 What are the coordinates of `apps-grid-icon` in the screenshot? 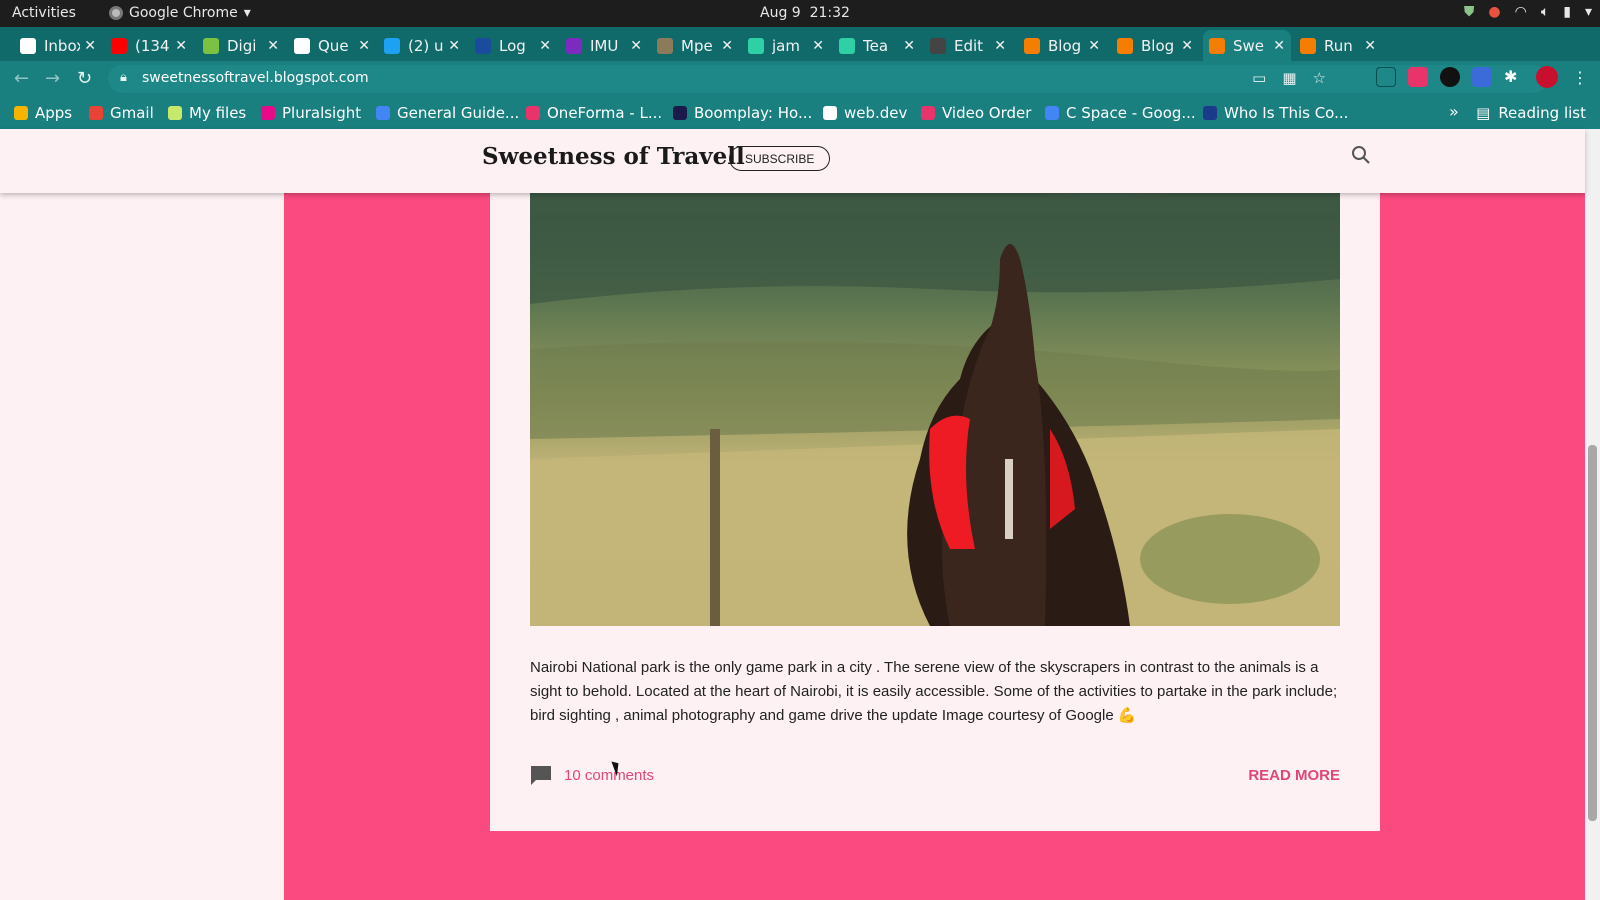 It's located at (21, 113).